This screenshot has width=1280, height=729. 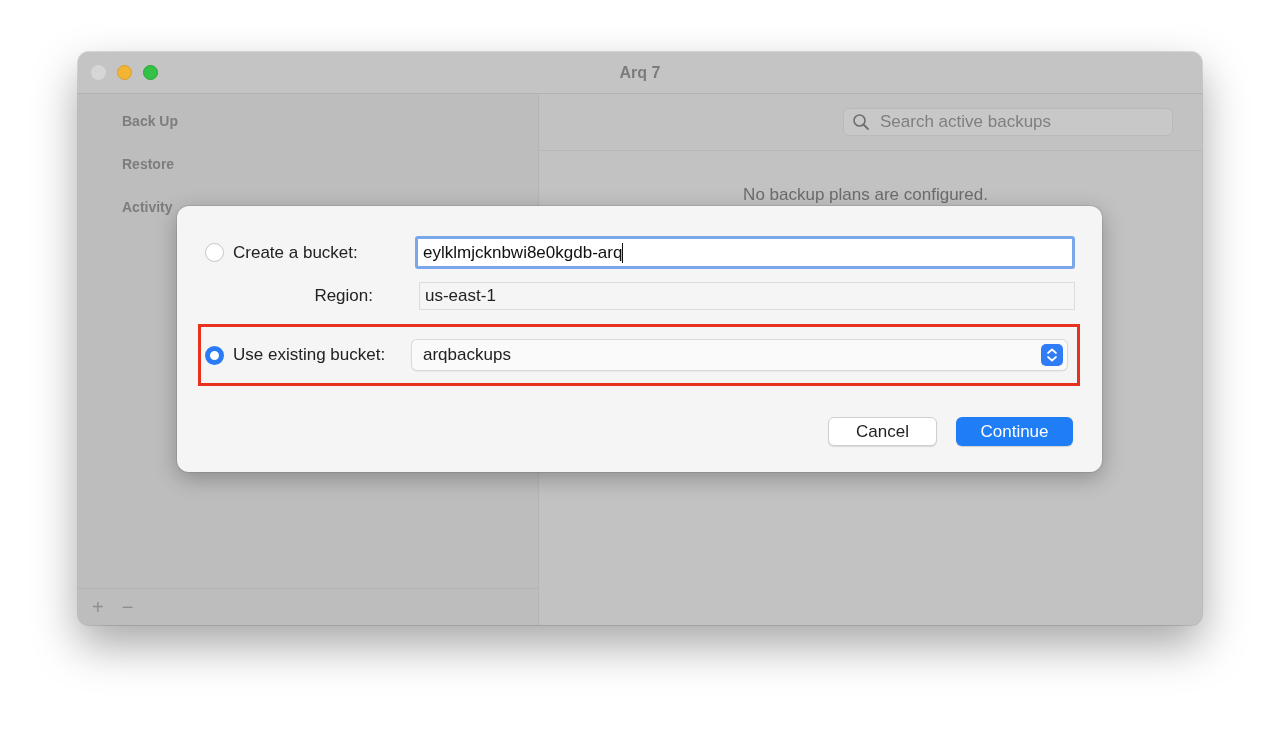 What do you see at coordinates (865, 195) in the screenshot?
I see `empty-message: No backup plans are configured.` at bounding box center [865, 195].